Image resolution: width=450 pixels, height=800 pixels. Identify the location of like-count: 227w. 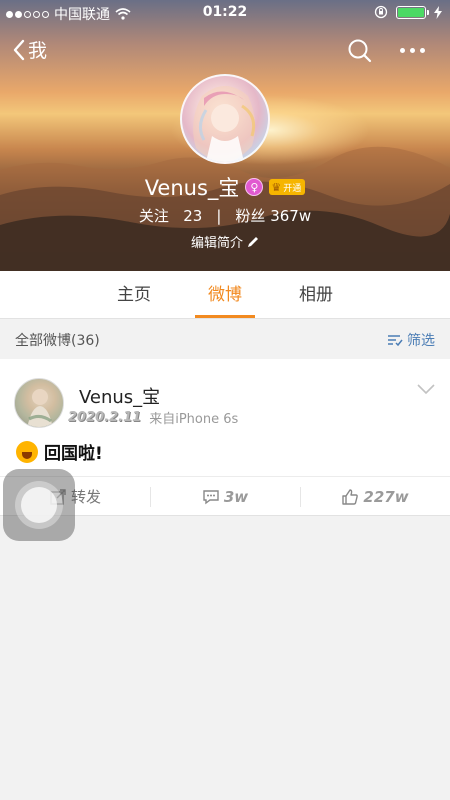
(386, 496).